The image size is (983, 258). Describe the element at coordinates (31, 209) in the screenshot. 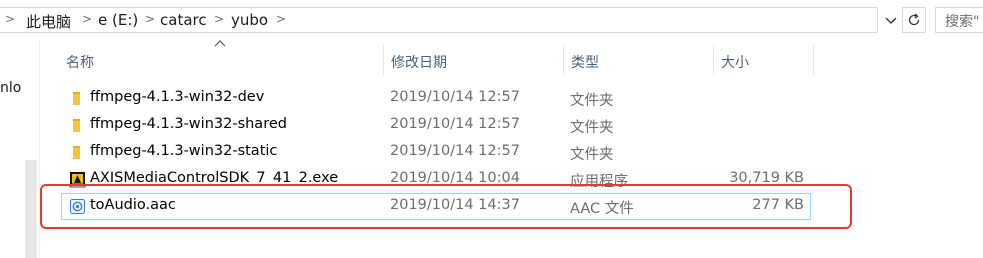

I see `nav-scrollbar` at that location.